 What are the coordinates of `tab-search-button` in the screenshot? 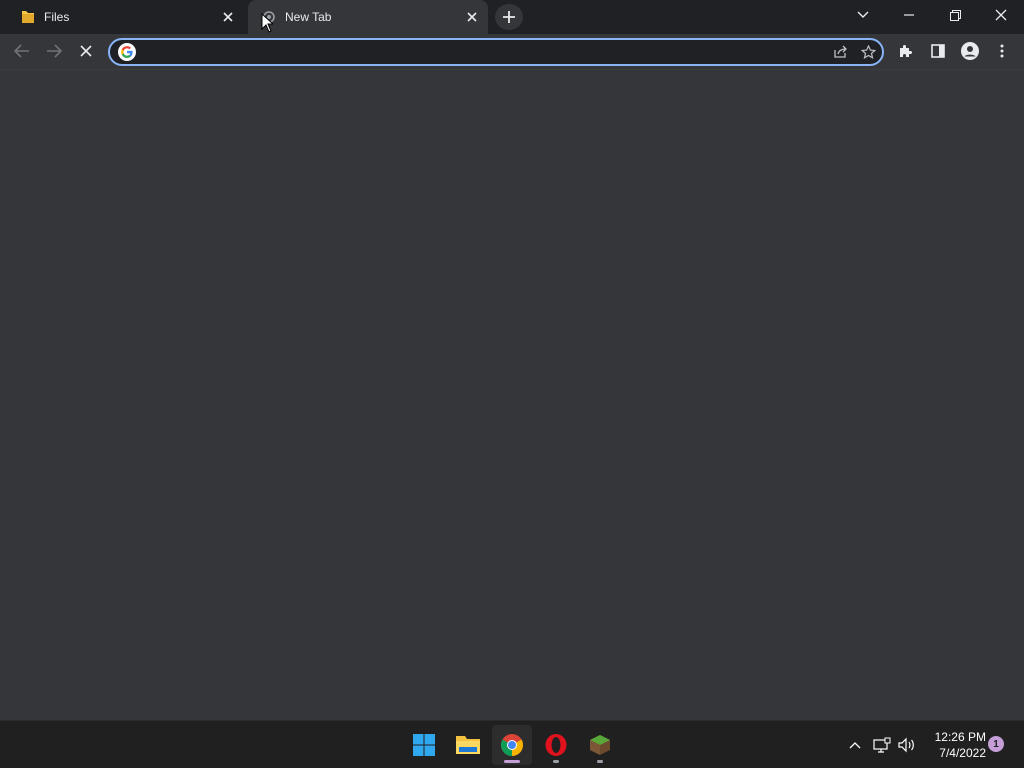 It's located at (863, 15).